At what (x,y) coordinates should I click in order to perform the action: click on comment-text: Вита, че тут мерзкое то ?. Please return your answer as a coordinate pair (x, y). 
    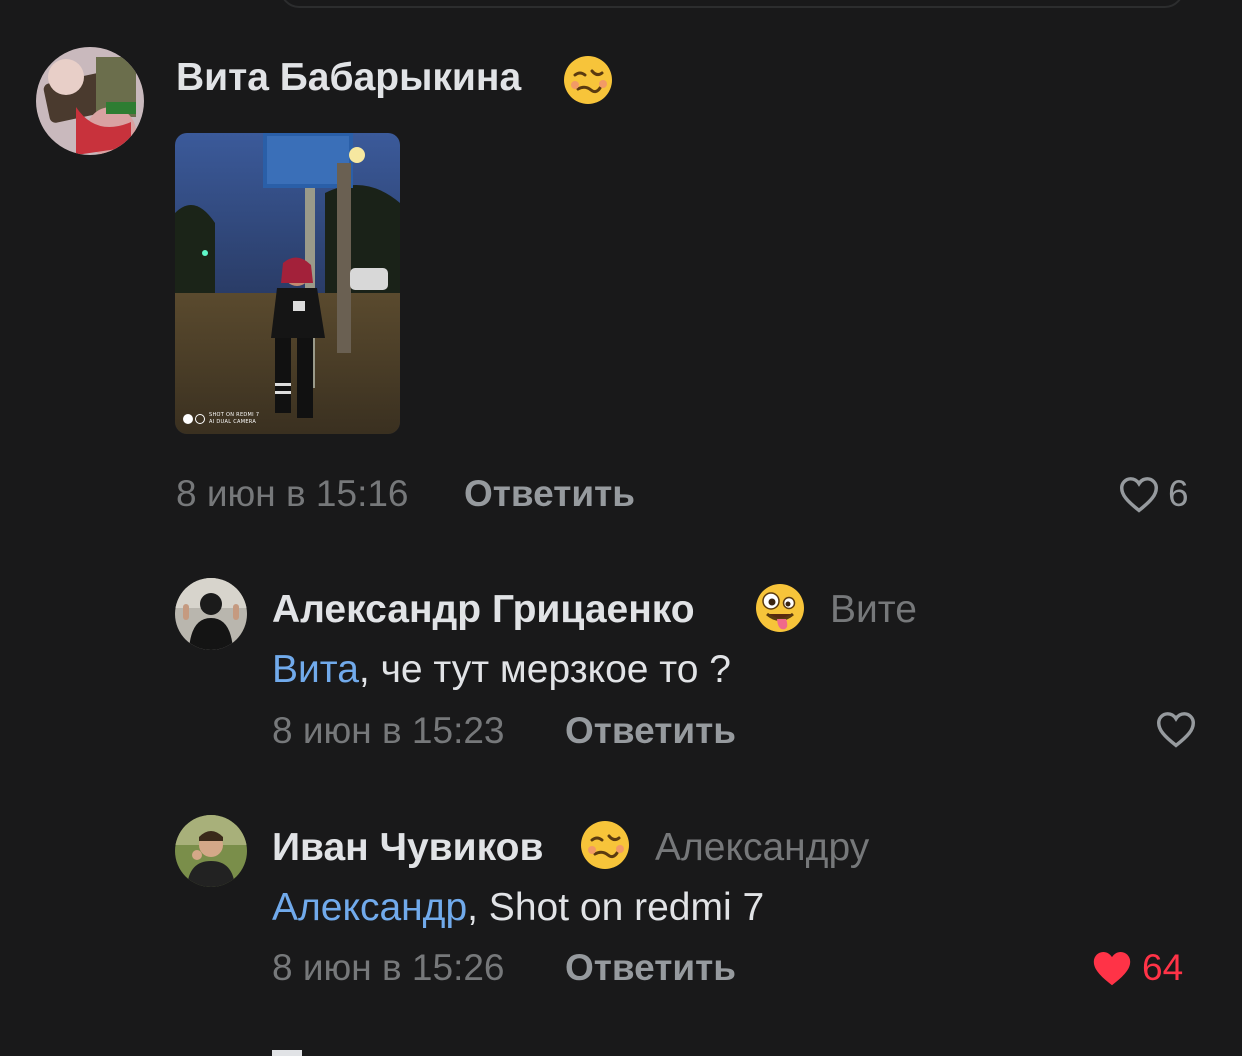
    Looking at the image, I should click on (501, 670).